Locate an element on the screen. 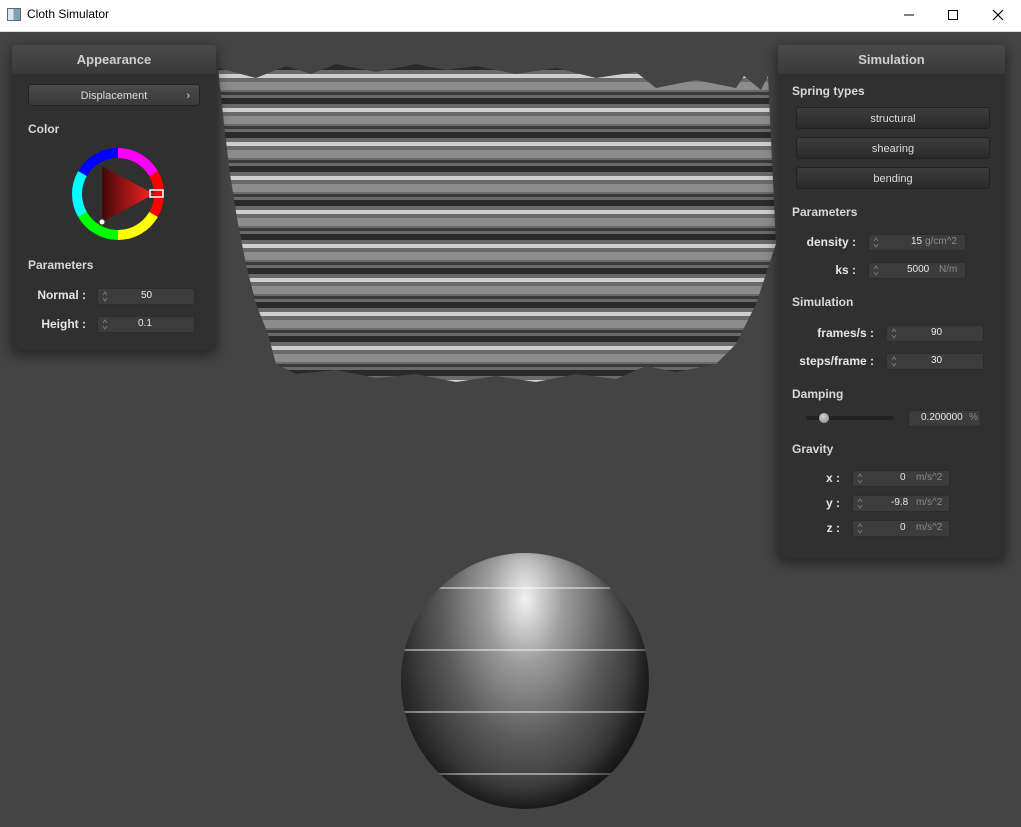 The height and width of the screenshot is (827, 1021). gravity-y-unit: m/s^2 is located at coordinates (929, 502).